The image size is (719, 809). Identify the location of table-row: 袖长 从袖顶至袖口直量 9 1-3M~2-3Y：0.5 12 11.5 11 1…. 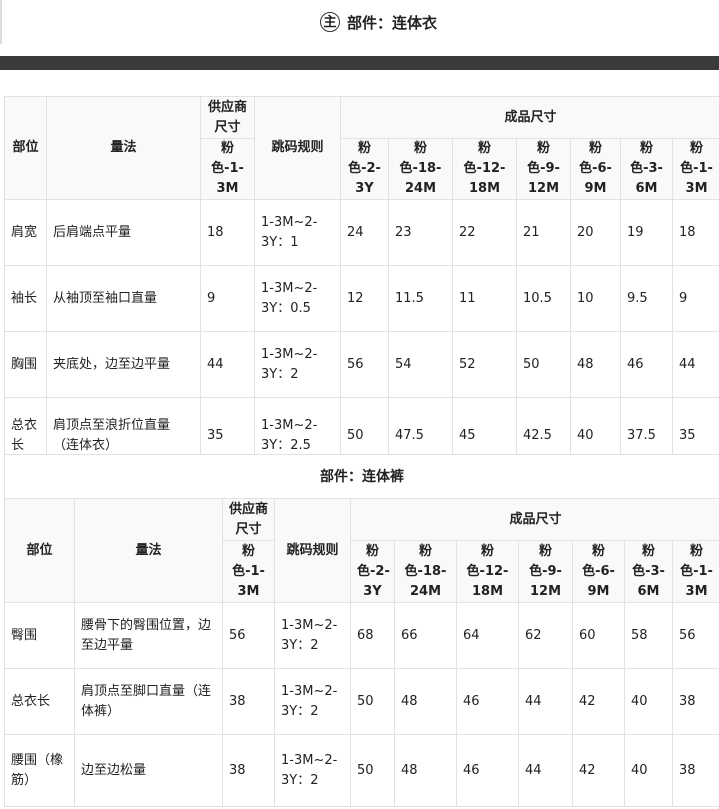
(361, 298).